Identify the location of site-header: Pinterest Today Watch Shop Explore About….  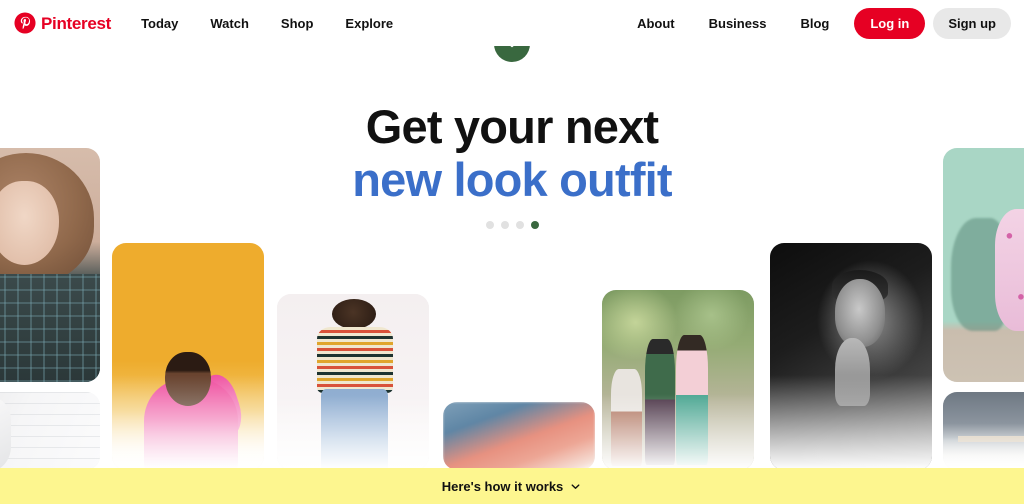
(512, 23).